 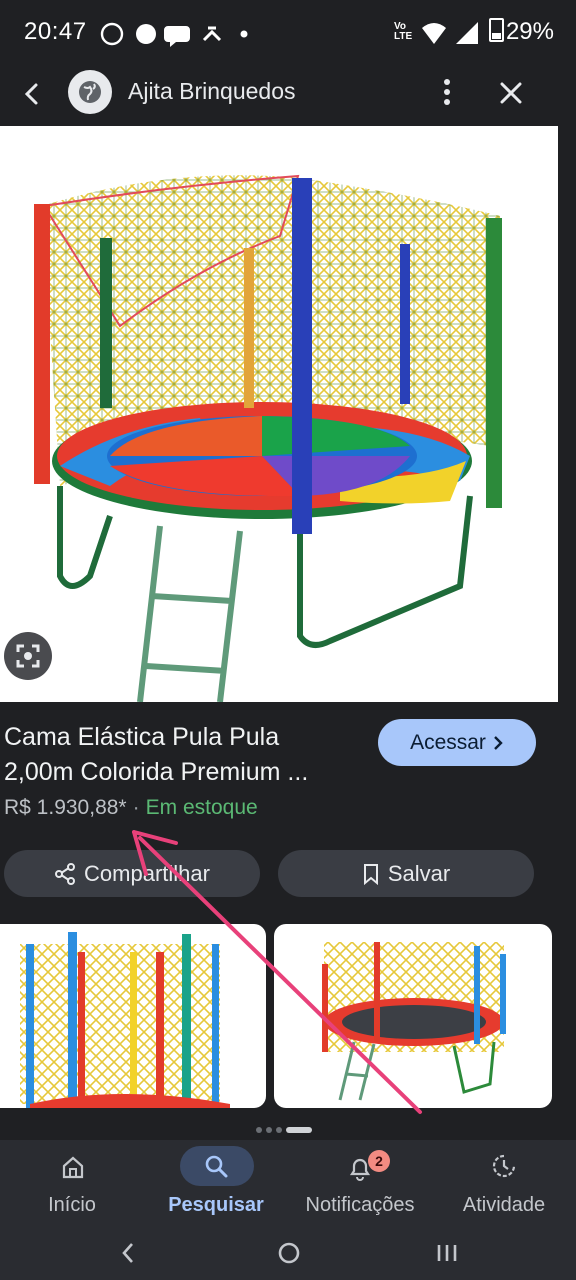 I want to click on save-button: Salvar, so click(x=406, y=873).